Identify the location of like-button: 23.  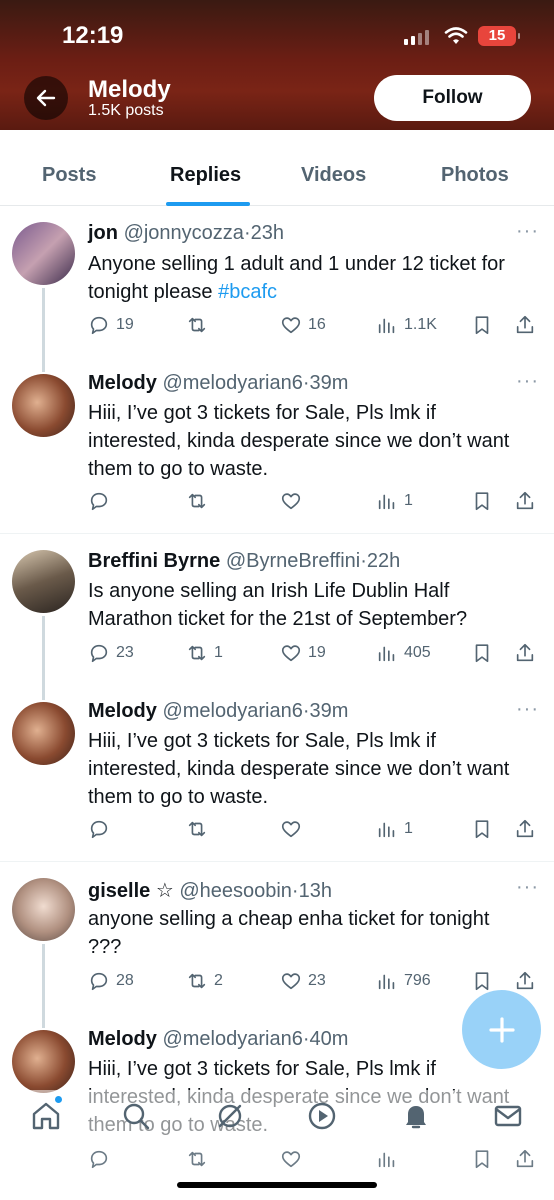
(303, 981).